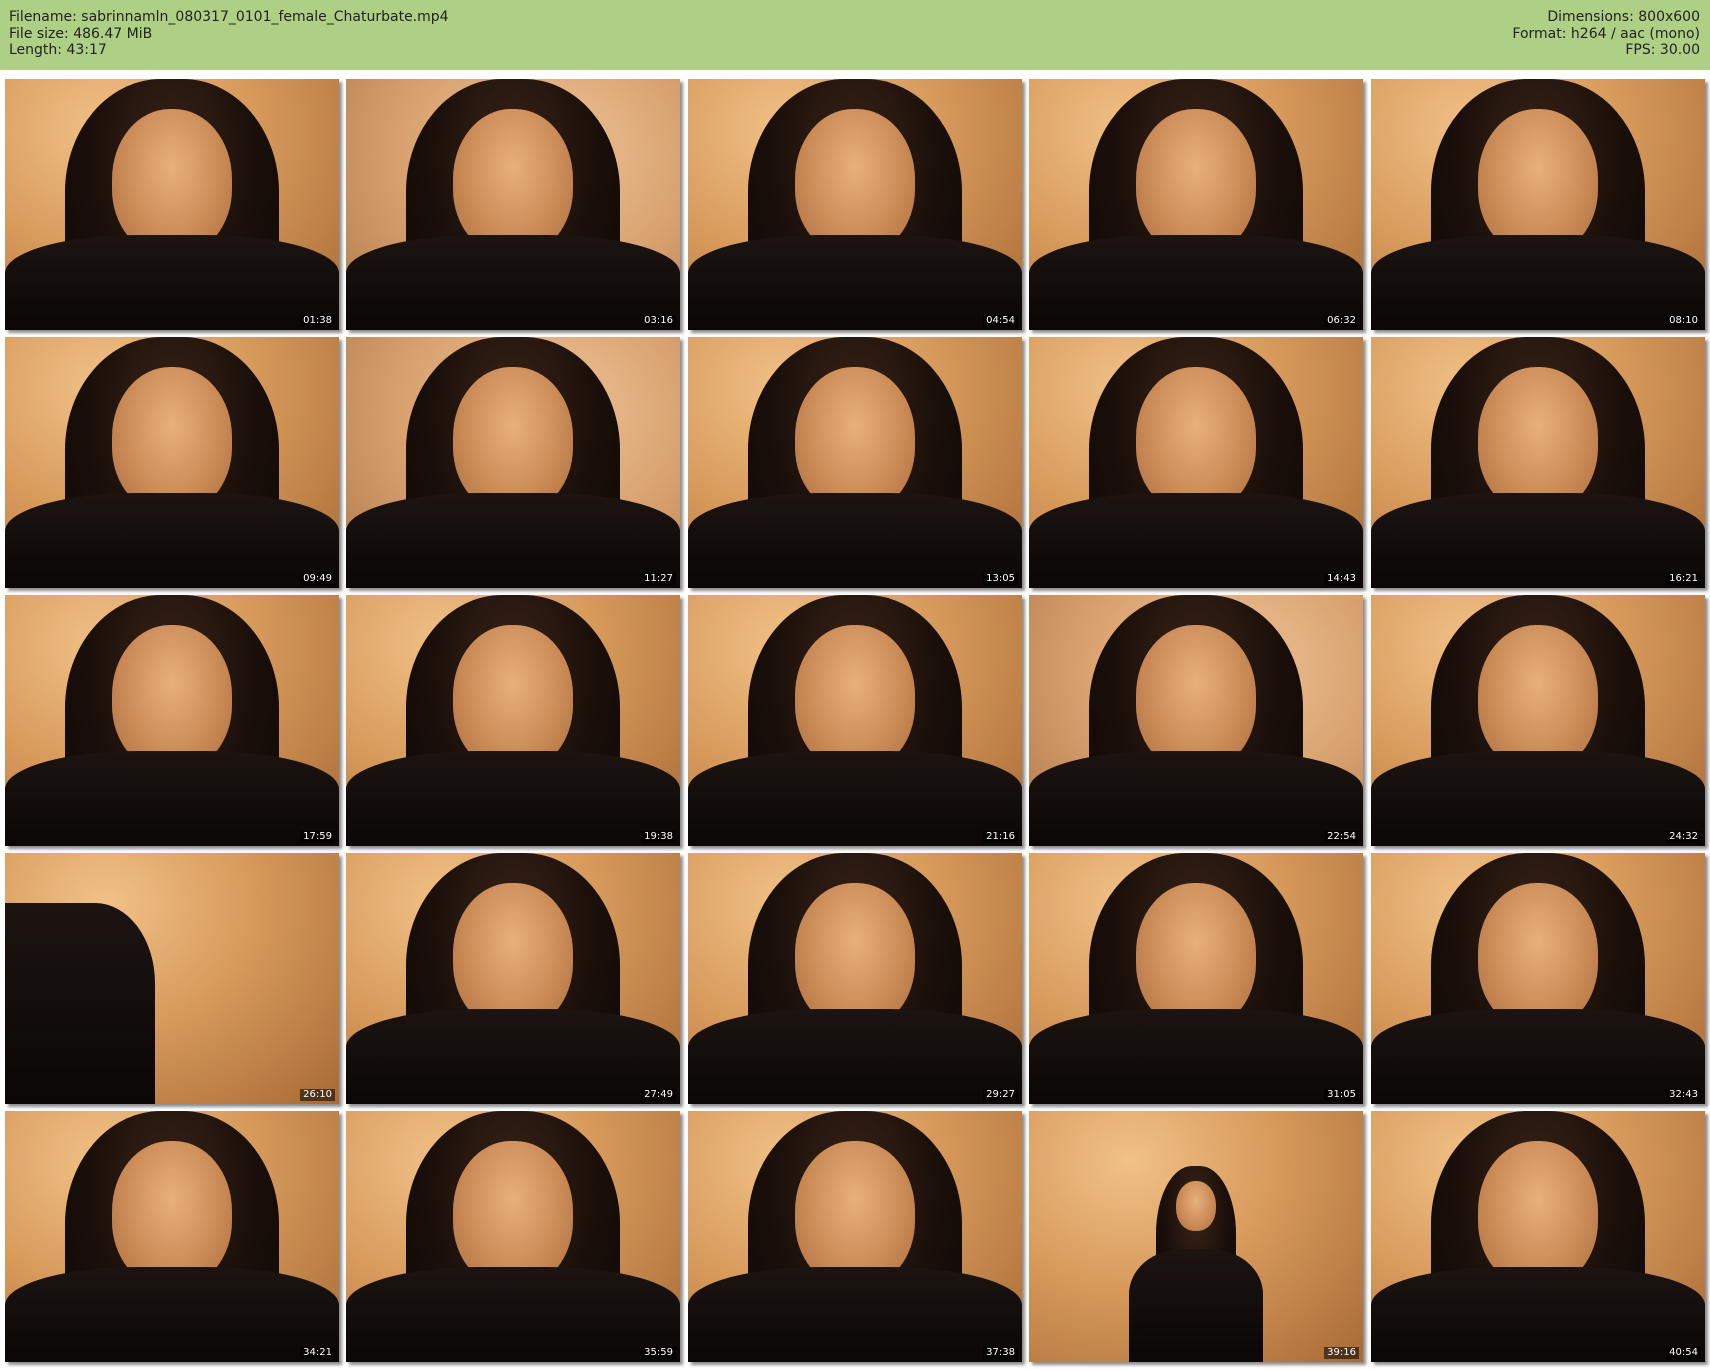 This screenshot has height=1370, width=1710. I want to click on fps-text: FPS: 30.00, so click(1662, 50).